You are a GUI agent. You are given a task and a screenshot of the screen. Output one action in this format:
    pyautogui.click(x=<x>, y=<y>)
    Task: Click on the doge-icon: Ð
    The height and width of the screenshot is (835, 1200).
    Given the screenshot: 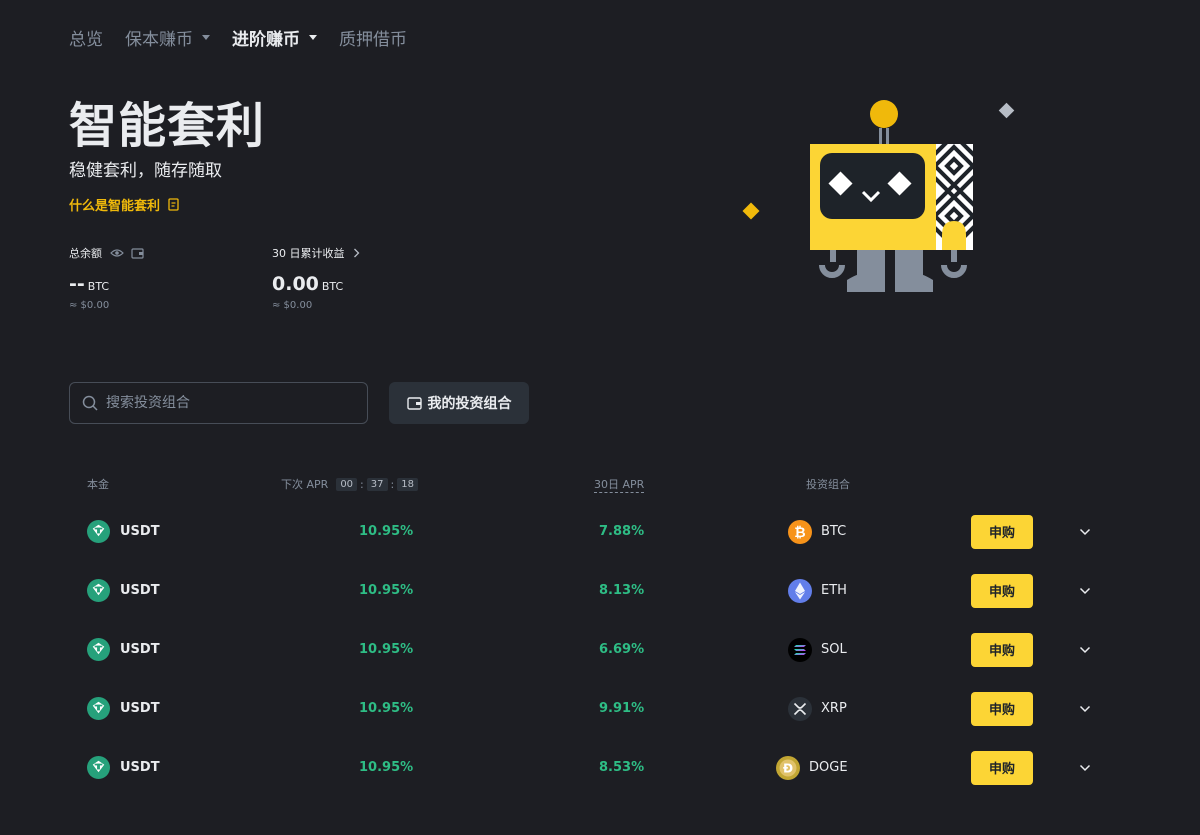 What is the action you would take?
    pyautogui.click(x=788, y=767)
    